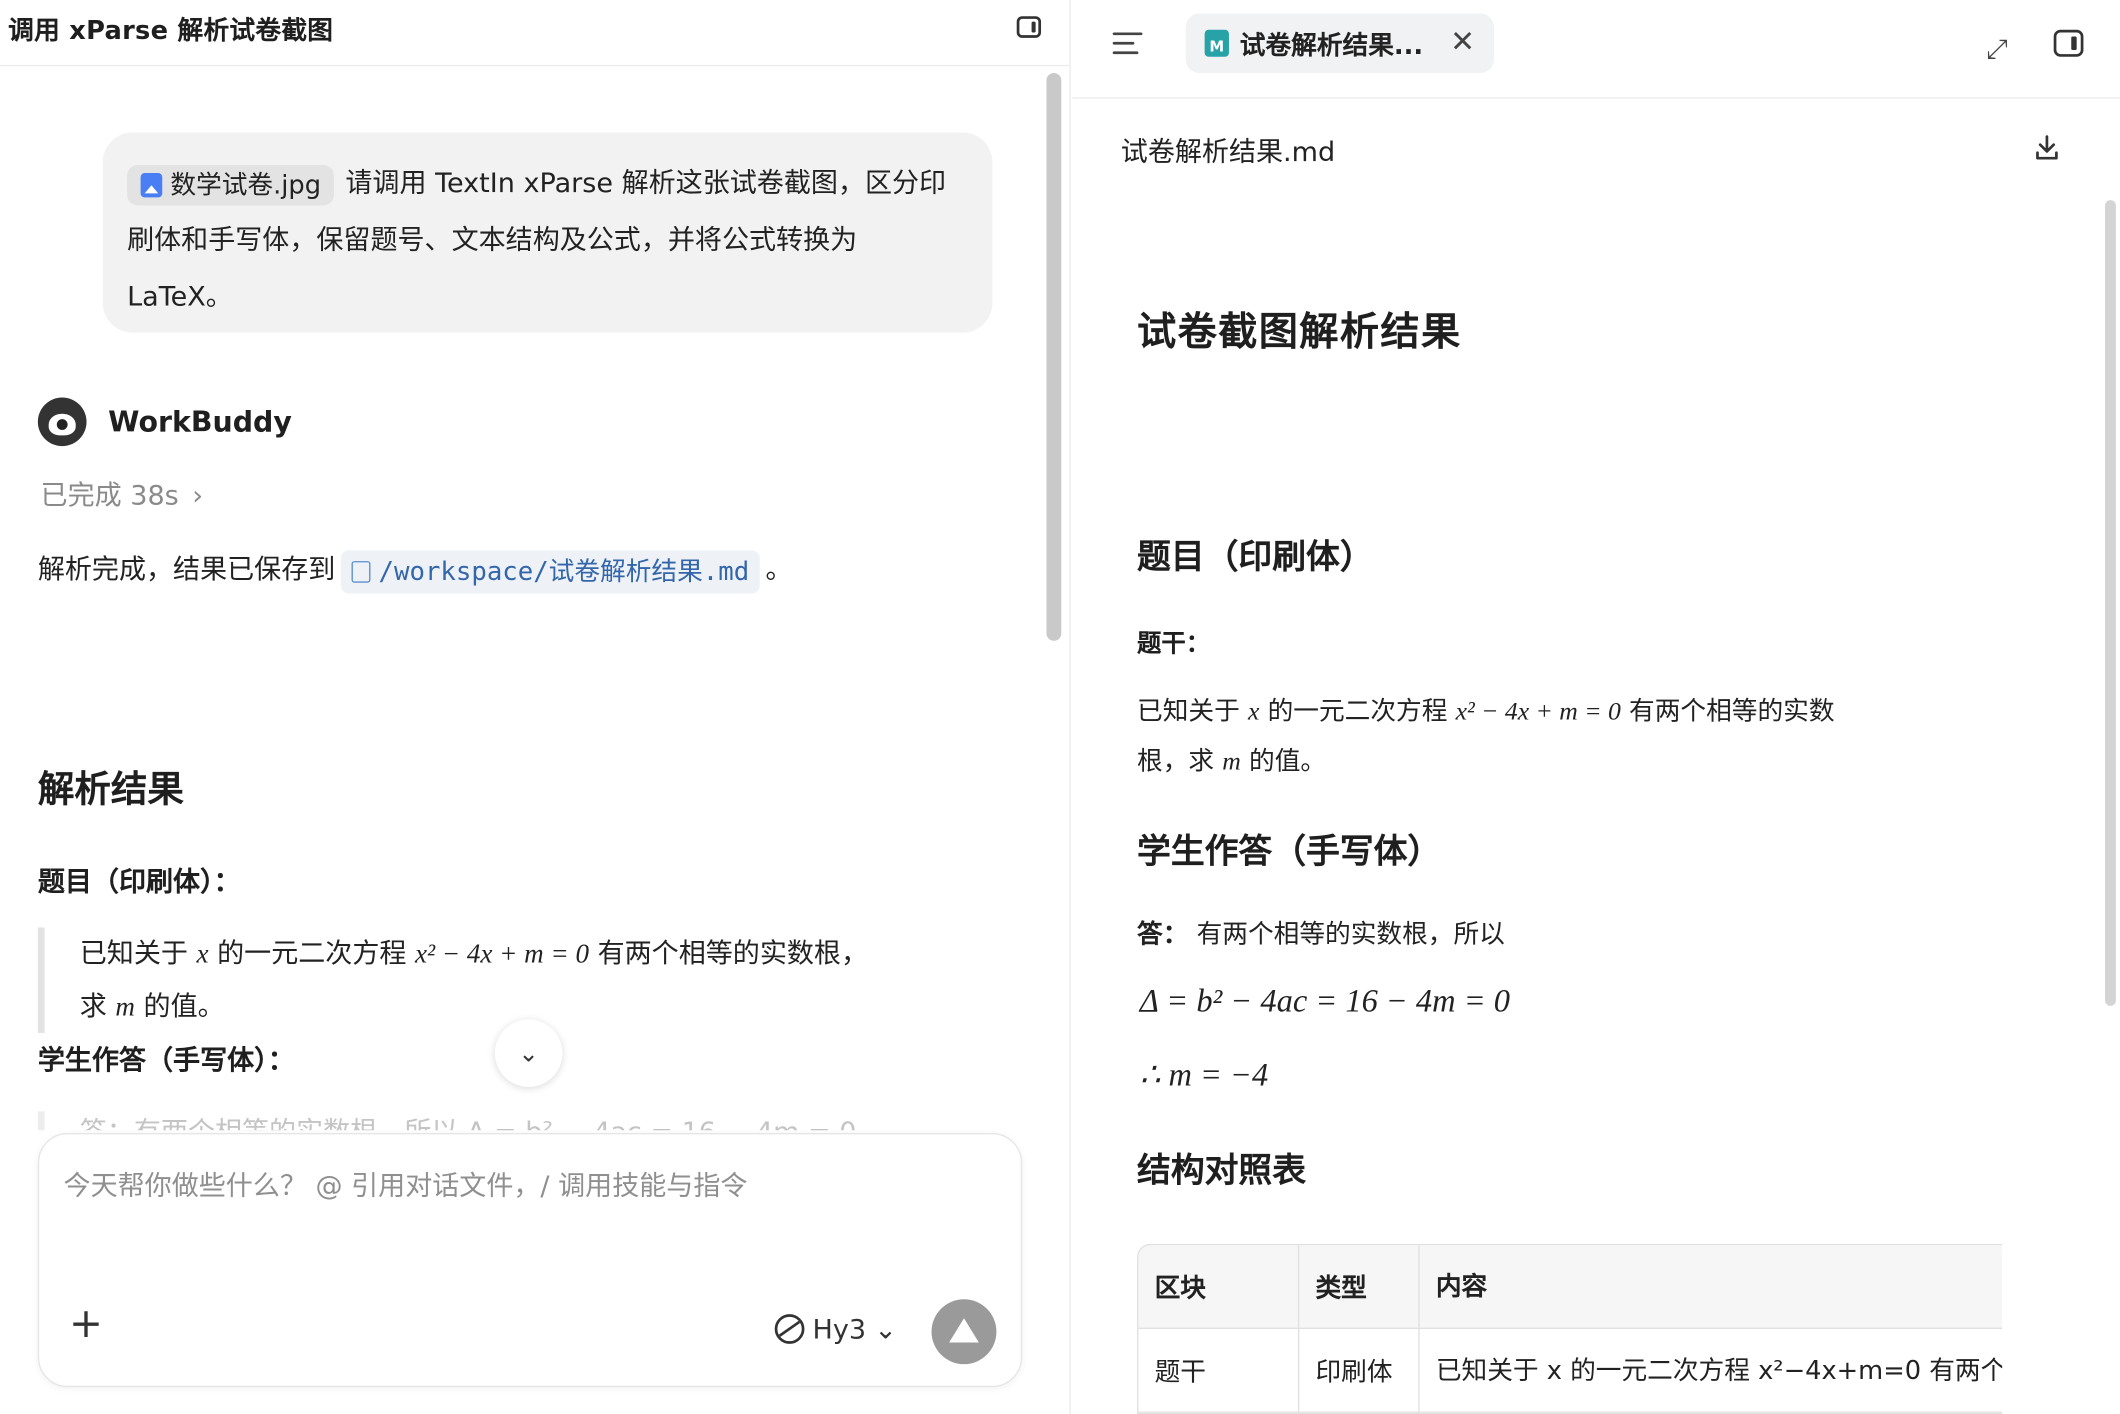  I want to click on question-label: 题目（印刷体）：, so click(139, 881).